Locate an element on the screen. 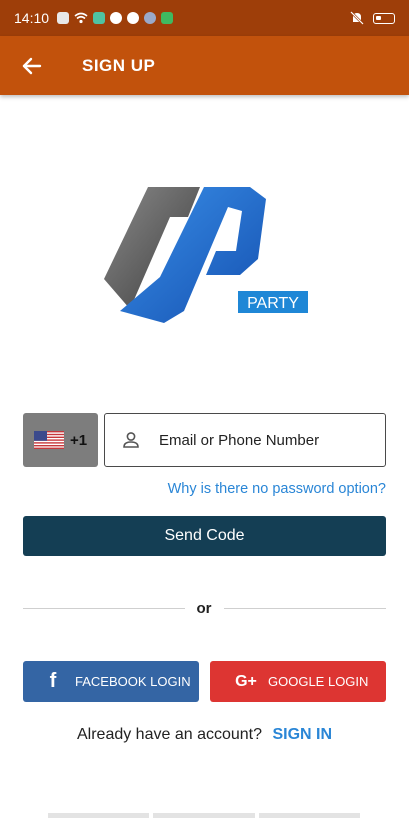 Image resolution: width=409 pixels, height=818 pixels. country-code-label: +1 is located at coordinates (78, 440).